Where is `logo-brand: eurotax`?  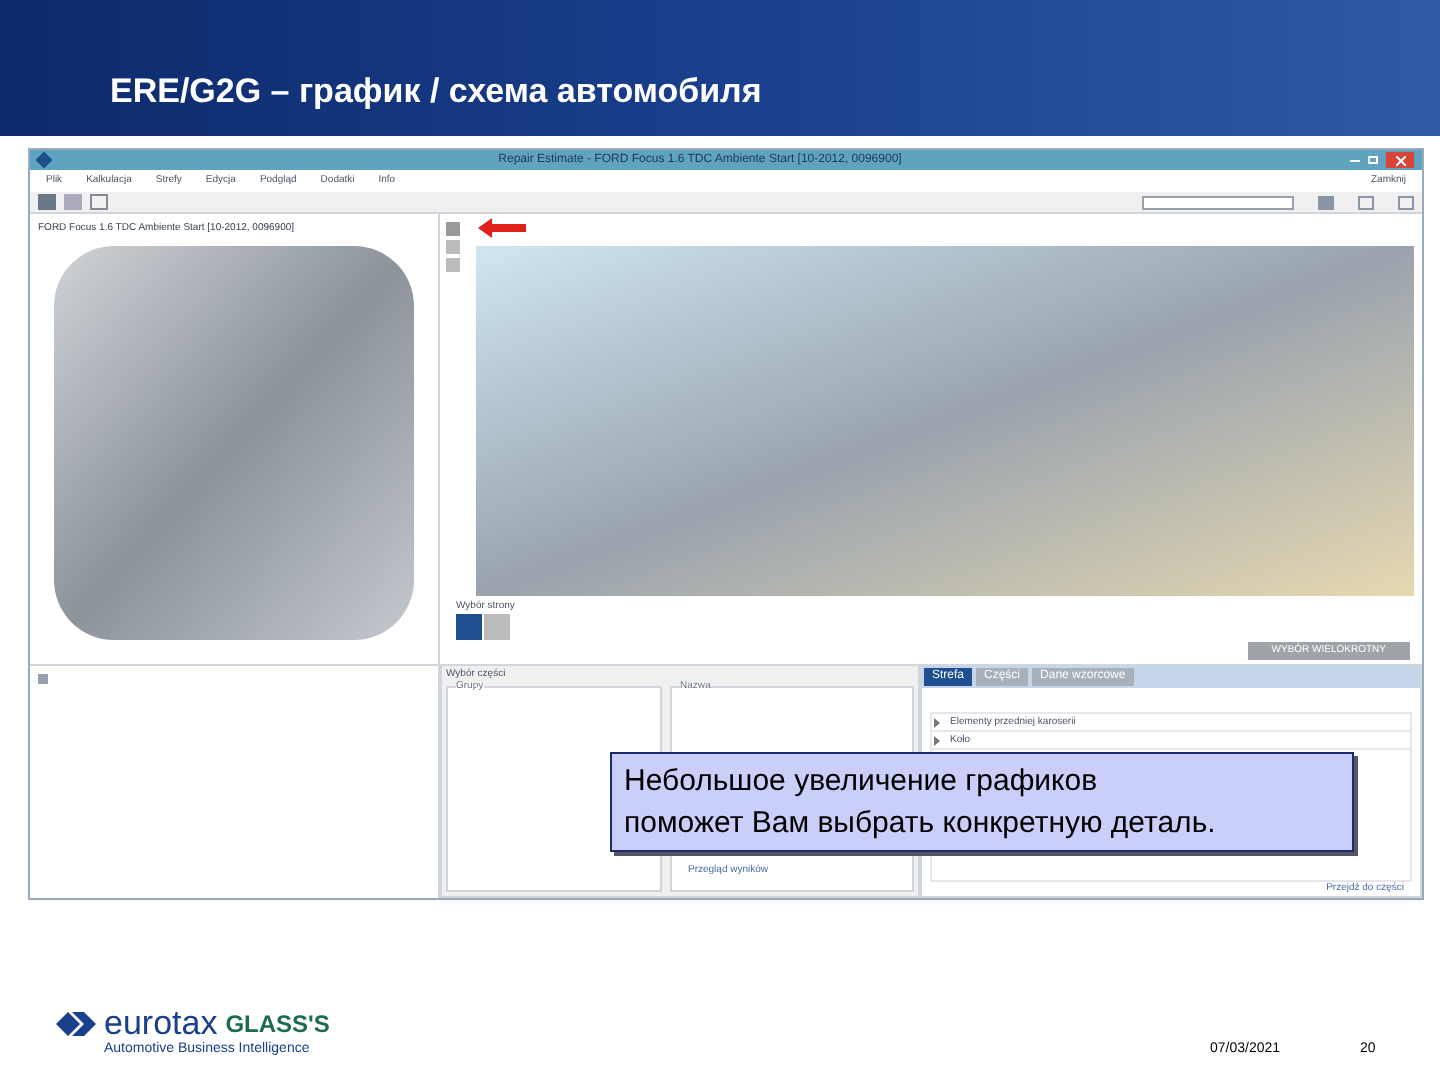 logo-brand: eurotax is located at coordinates (161, 1023).